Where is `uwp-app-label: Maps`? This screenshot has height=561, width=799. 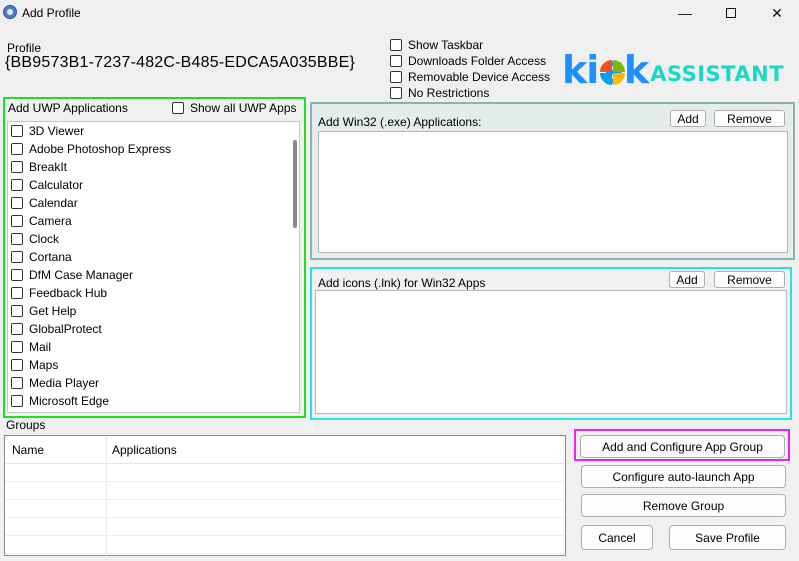 uwp-app-label: Maps is located at coordinates (44, 365).